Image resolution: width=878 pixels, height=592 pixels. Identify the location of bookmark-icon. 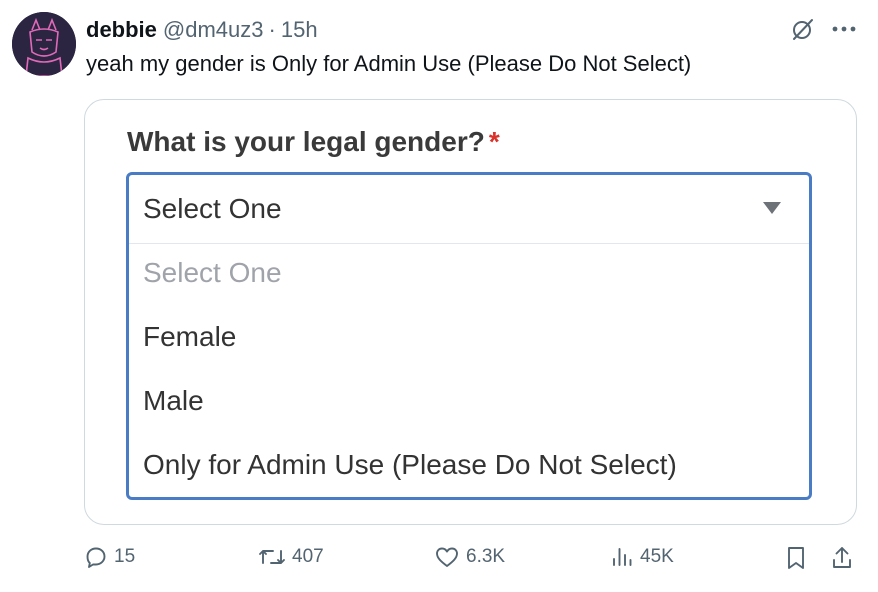
(796, 558).